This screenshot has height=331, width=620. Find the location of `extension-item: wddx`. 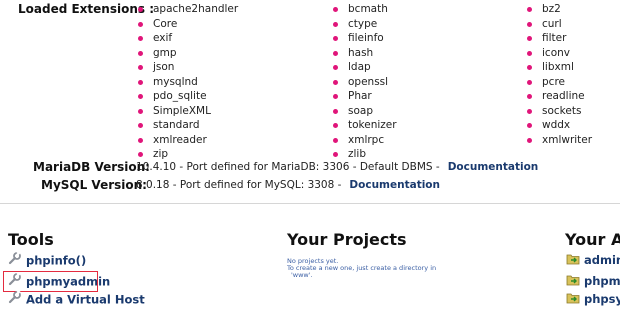

extension-item: wddx is located at coordinates (558, 125).